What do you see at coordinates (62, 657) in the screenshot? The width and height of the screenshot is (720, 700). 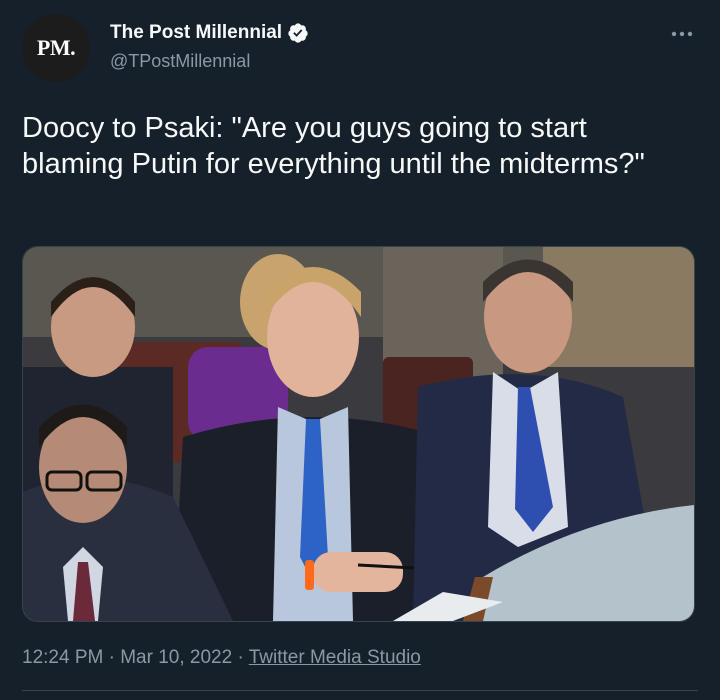 I see `tweet-time: 12:24 PM` at bounding box center [62, 657].